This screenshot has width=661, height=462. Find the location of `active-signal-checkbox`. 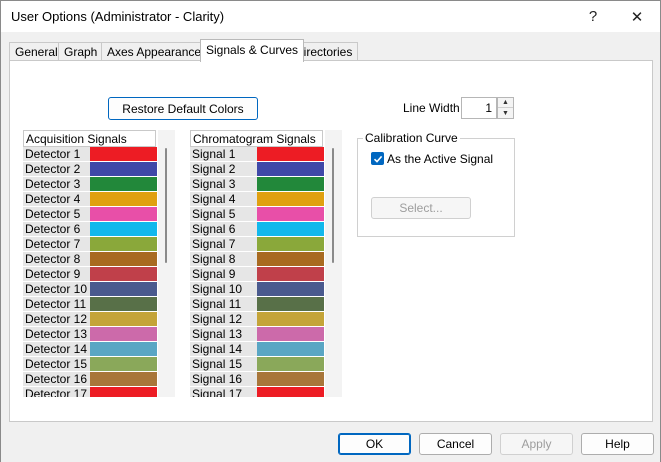

active-signal-checkbox is located at coordinates (377, 158).